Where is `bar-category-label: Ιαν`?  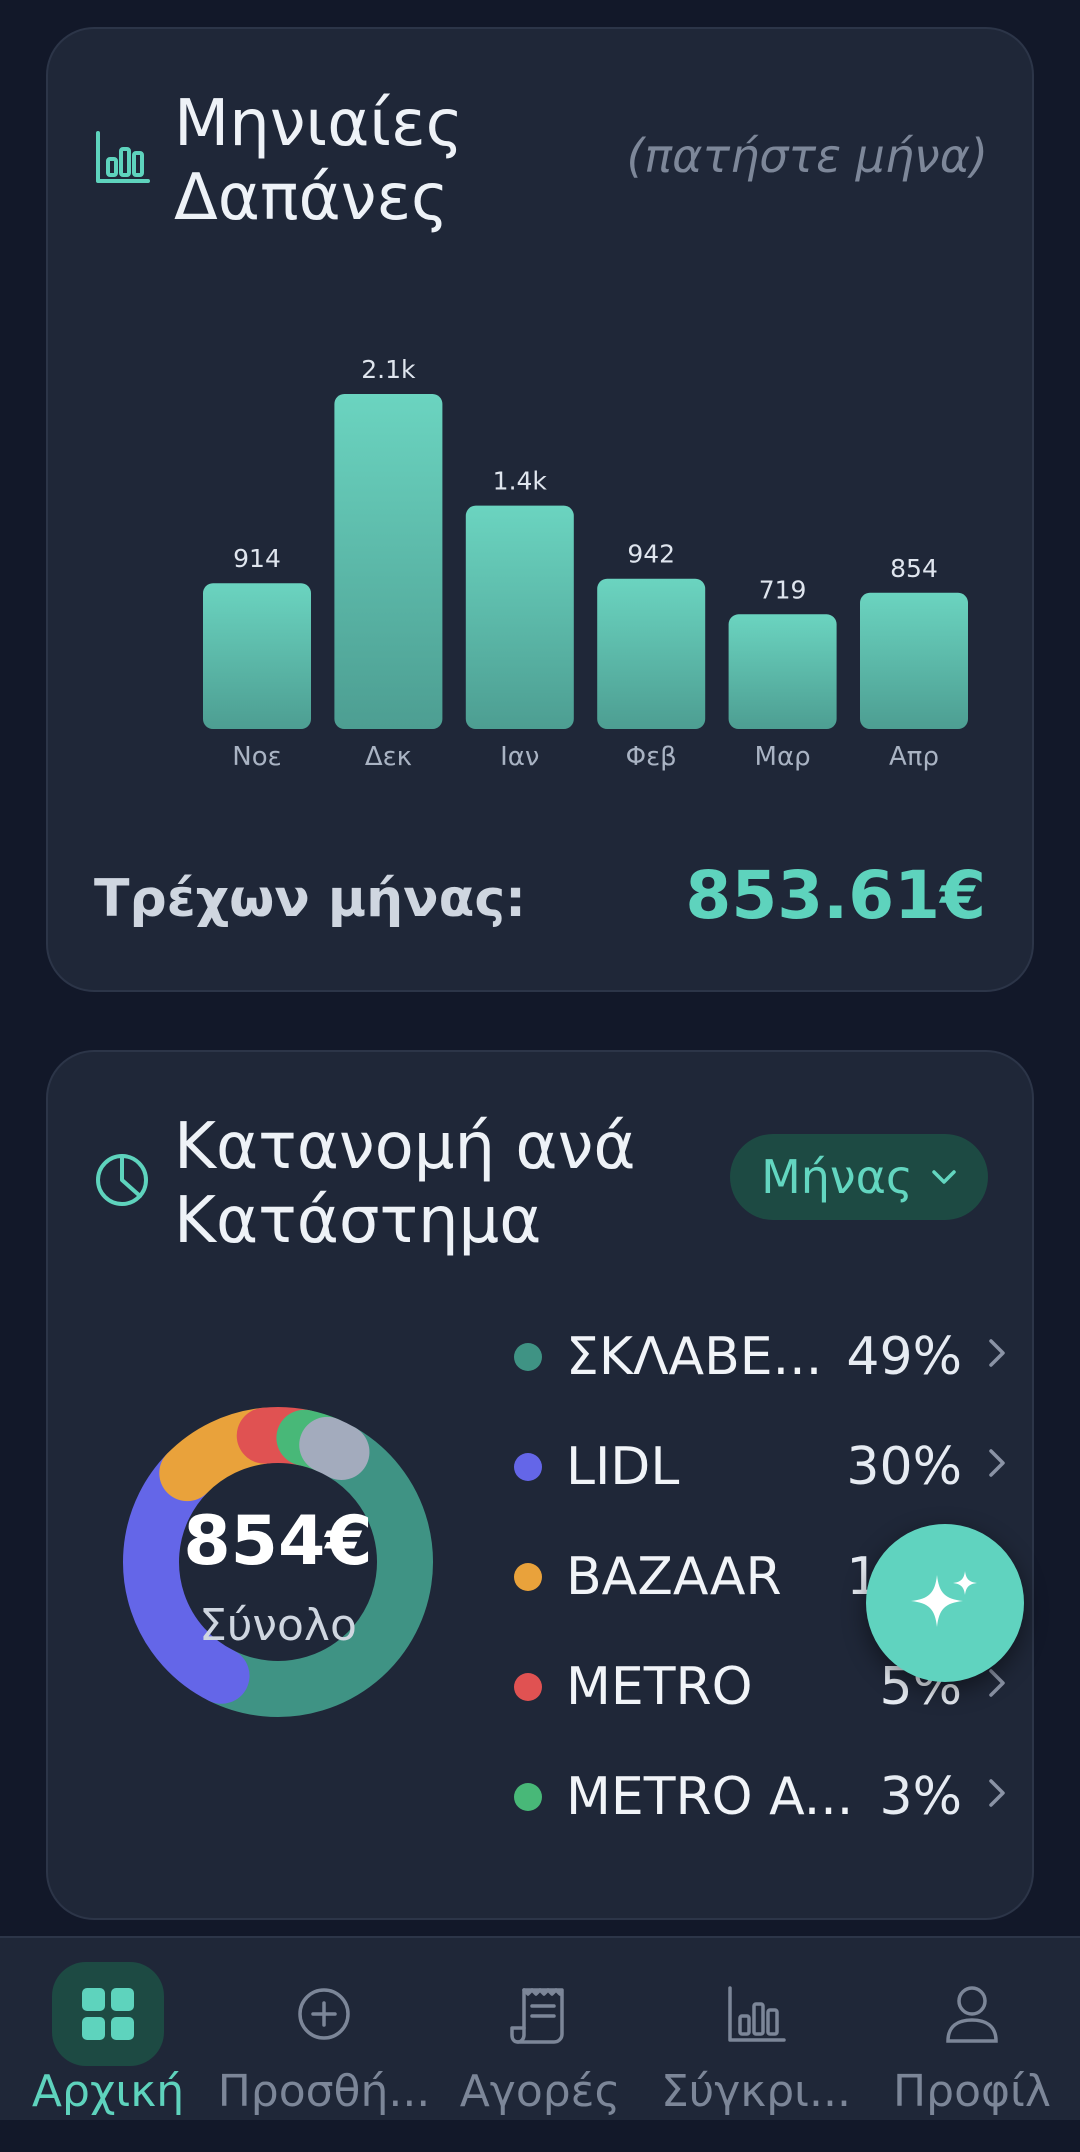 bar-category-label: Ιαν is located at coordinates (519, 757).